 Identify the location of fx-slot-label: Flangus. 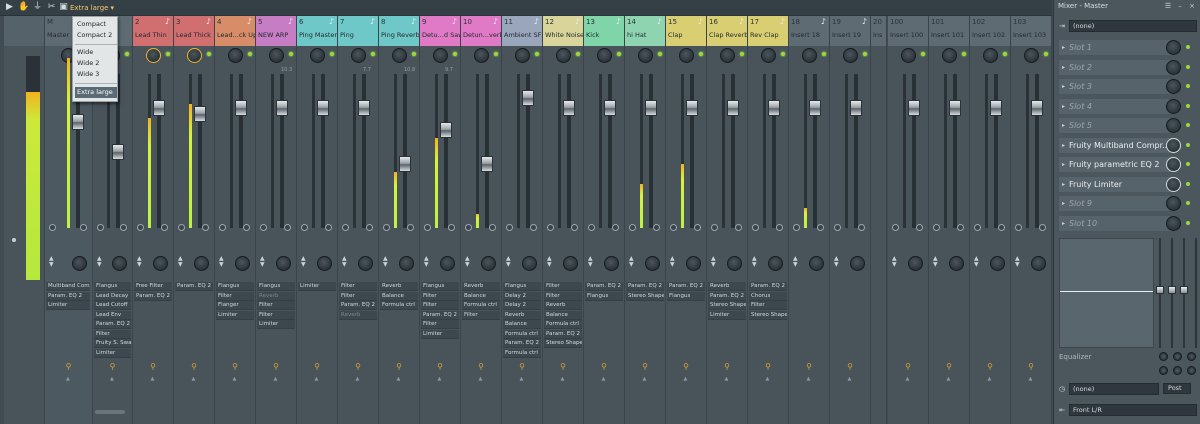
(276, 286).